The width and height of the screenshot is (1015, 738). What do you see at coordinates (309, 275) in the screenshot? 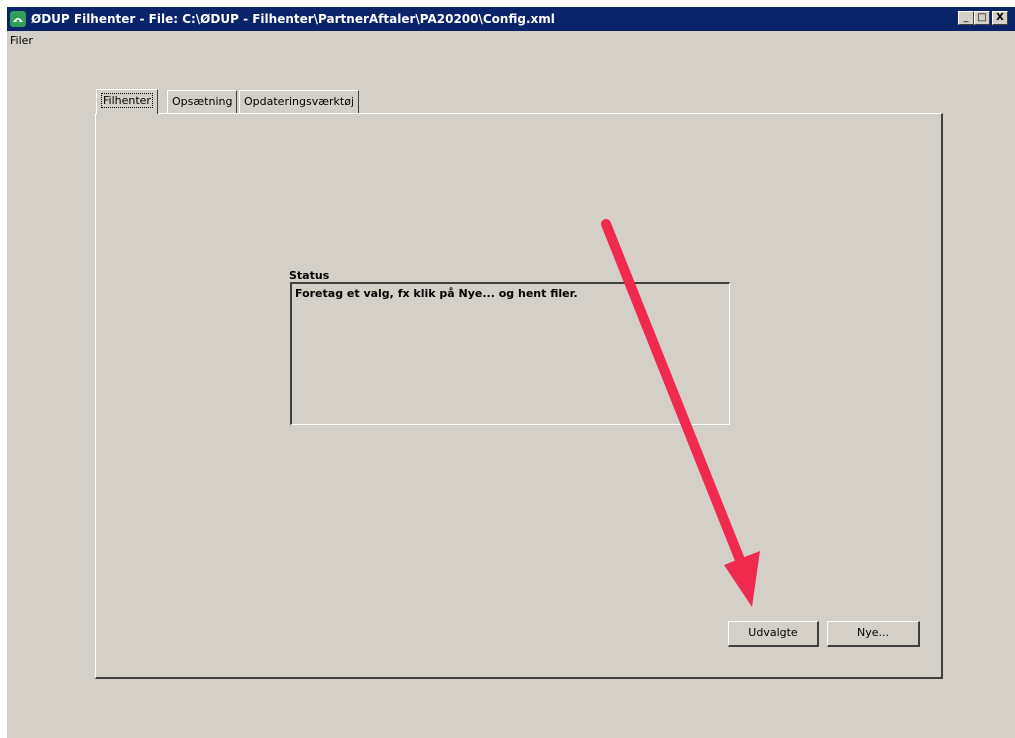
I see `status-label: Status` at bounding box center [309, 275].